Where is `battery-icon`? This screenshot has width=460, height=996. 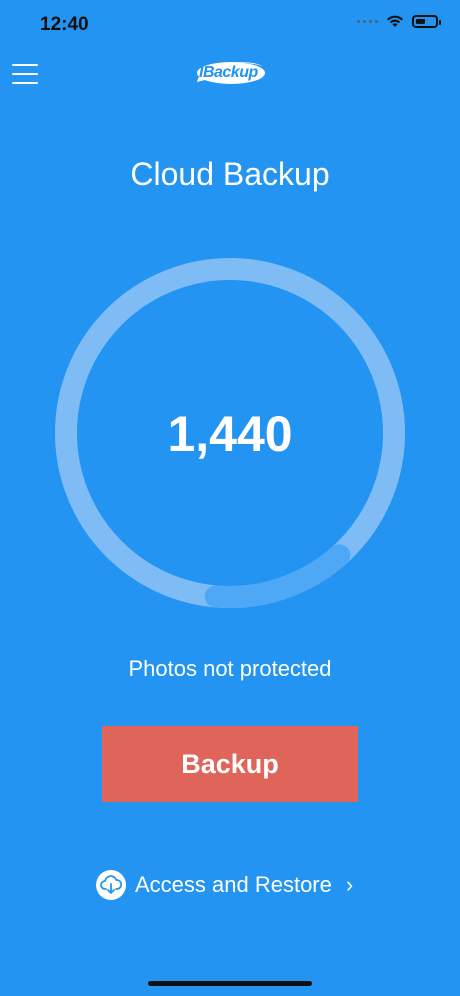 battery-icon is located at coordinates (426, 21).